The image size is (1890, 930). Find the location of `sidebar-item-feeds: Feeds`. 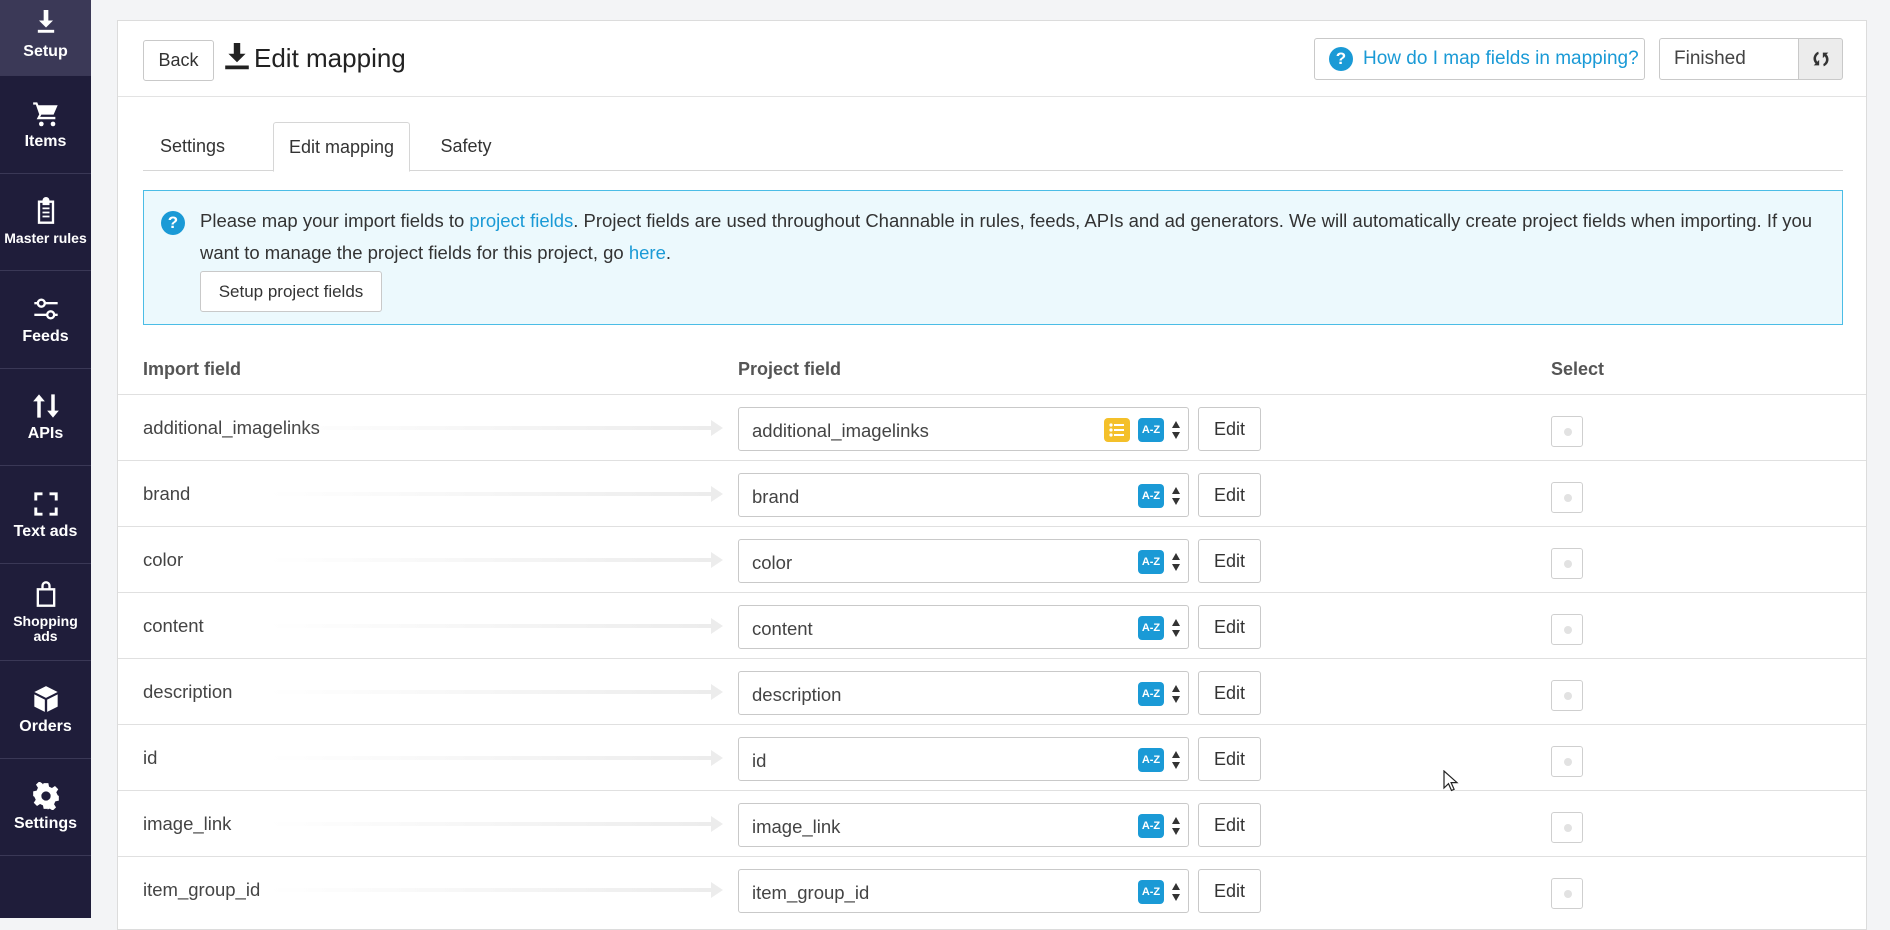

sidebar-item-feeds: Feeds is located at coordinates (45, 320).